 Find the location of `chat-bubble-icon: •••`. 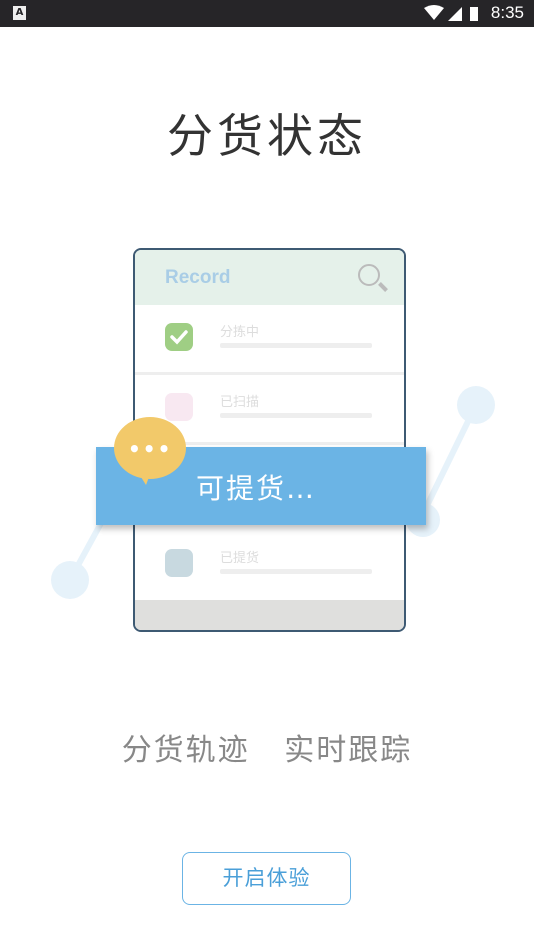

chat-bubble-icon: ••• is located at coordinates (150, 451).